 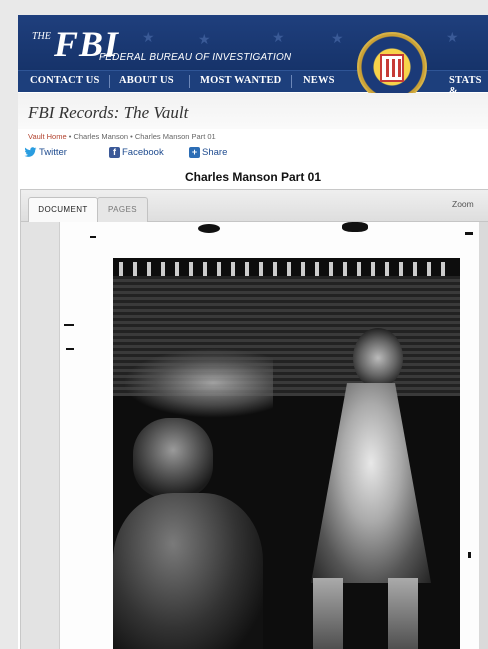 I want to click on vault-title-bar: FBI Records: The Vault, so click(x=253, y=111).